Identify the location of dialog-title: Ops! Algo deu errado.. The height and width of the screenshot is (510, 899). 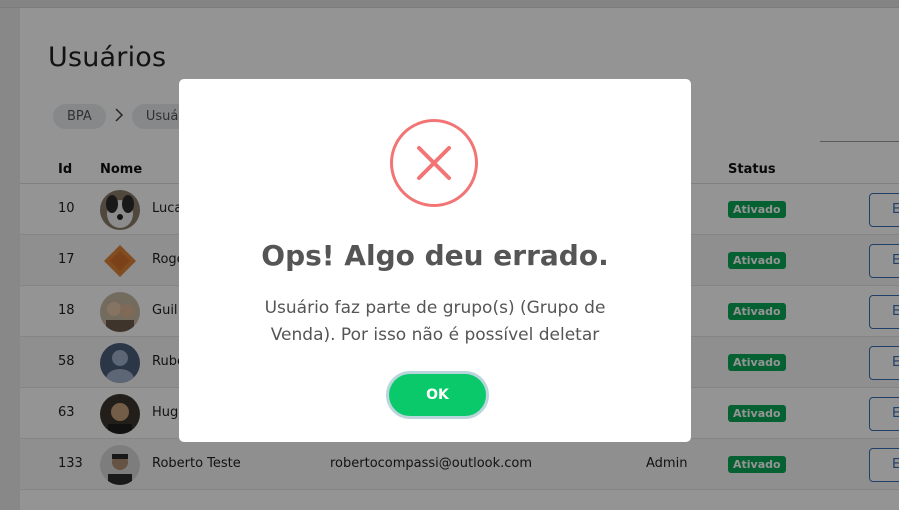
(435, 255).